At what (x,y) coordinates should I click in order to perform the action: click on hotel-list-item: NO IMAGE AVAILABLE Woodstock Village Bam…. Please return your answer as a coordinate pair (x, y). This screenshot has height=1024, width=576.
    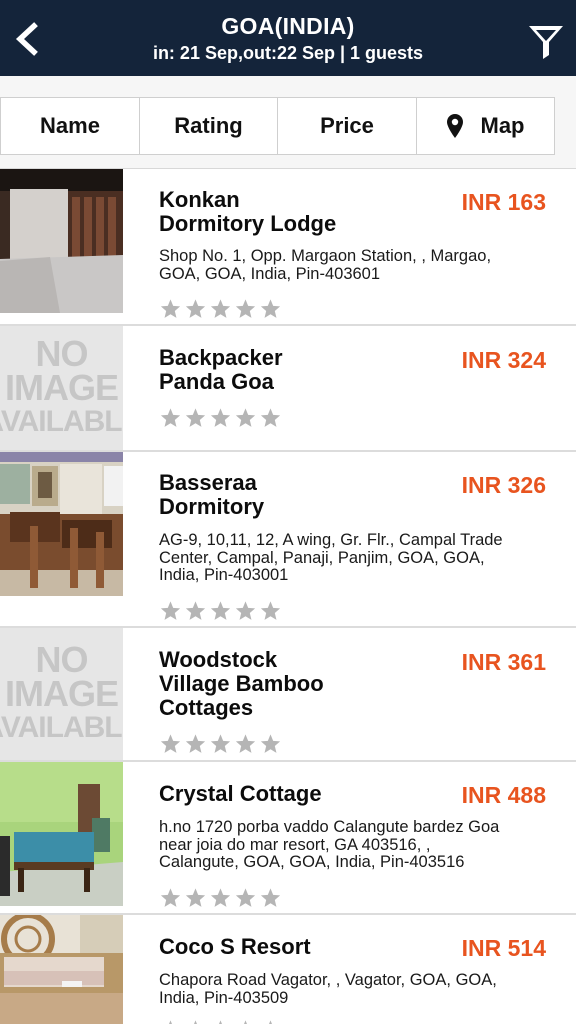
    Looking at the image, I should click on (288, 695).